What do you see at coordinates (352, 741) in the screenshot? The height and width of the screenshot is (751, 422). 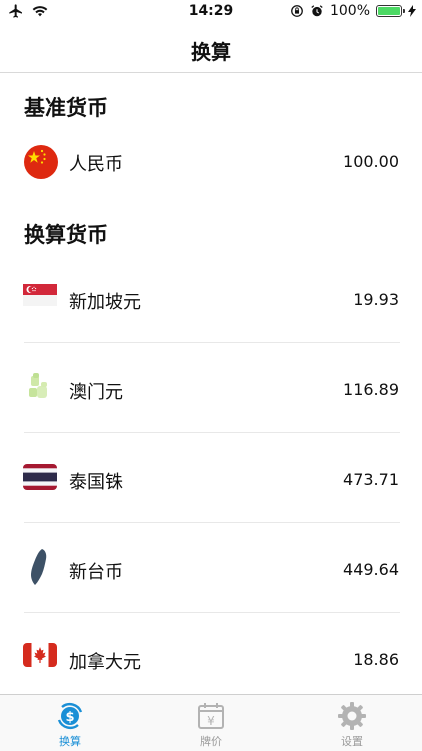 I see `tab-label: 设置` at bounding box center [352, 741].